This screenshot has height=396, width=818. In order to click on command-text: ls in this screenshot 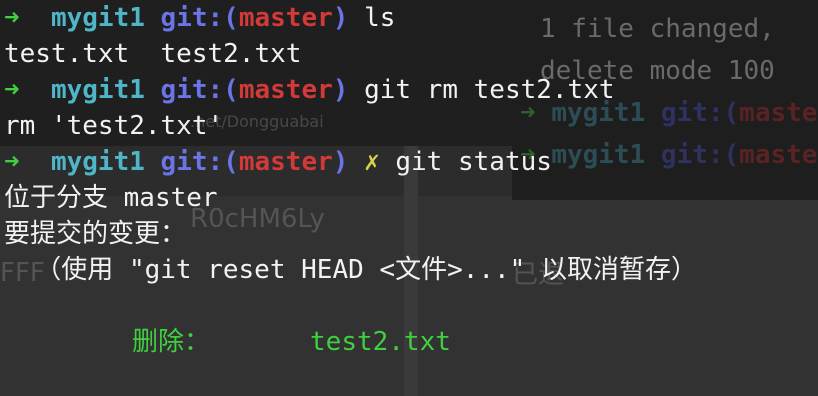, I will do `click(380, 18)`.